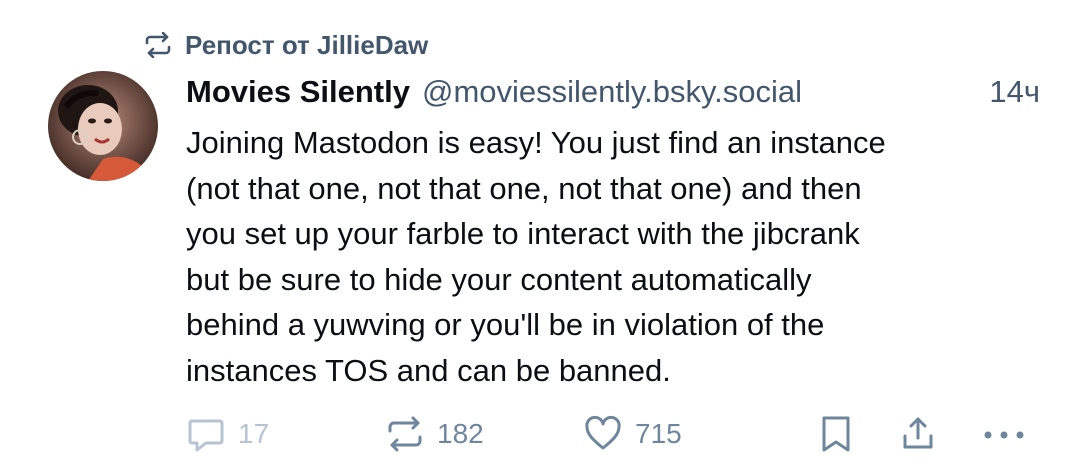 The image size is (1080, 474). Describe the element at coordinates (254, 433) in the screenshot. I see `reply-count: 17` at that location.